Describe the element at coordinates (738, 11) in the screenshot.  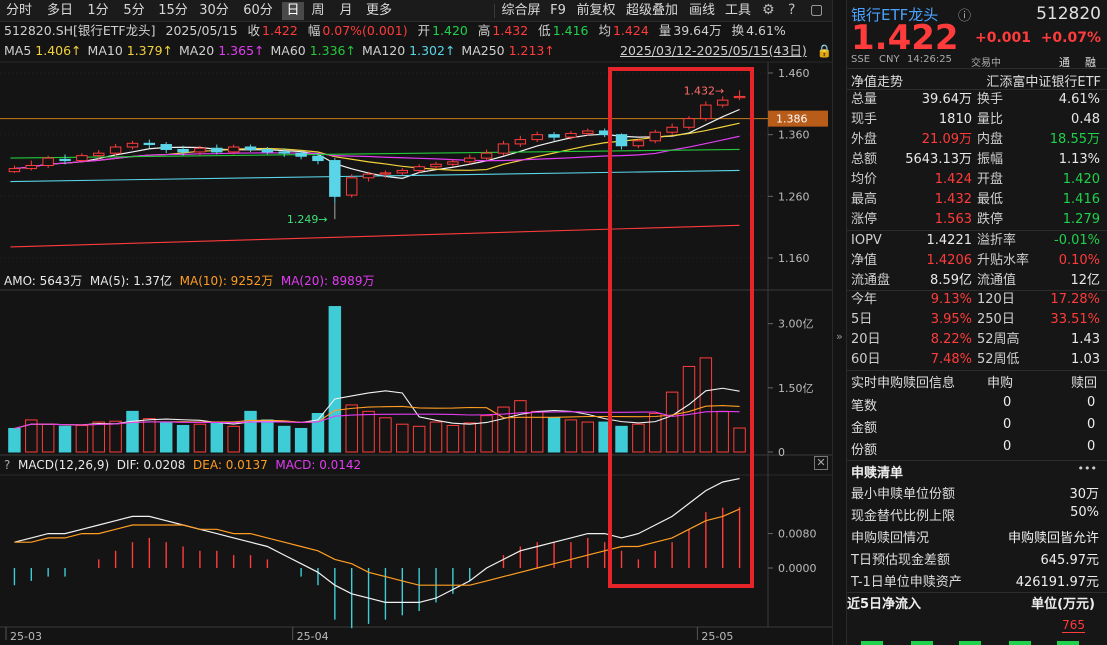
I see `toolbar-button-5: 工具` at that location.